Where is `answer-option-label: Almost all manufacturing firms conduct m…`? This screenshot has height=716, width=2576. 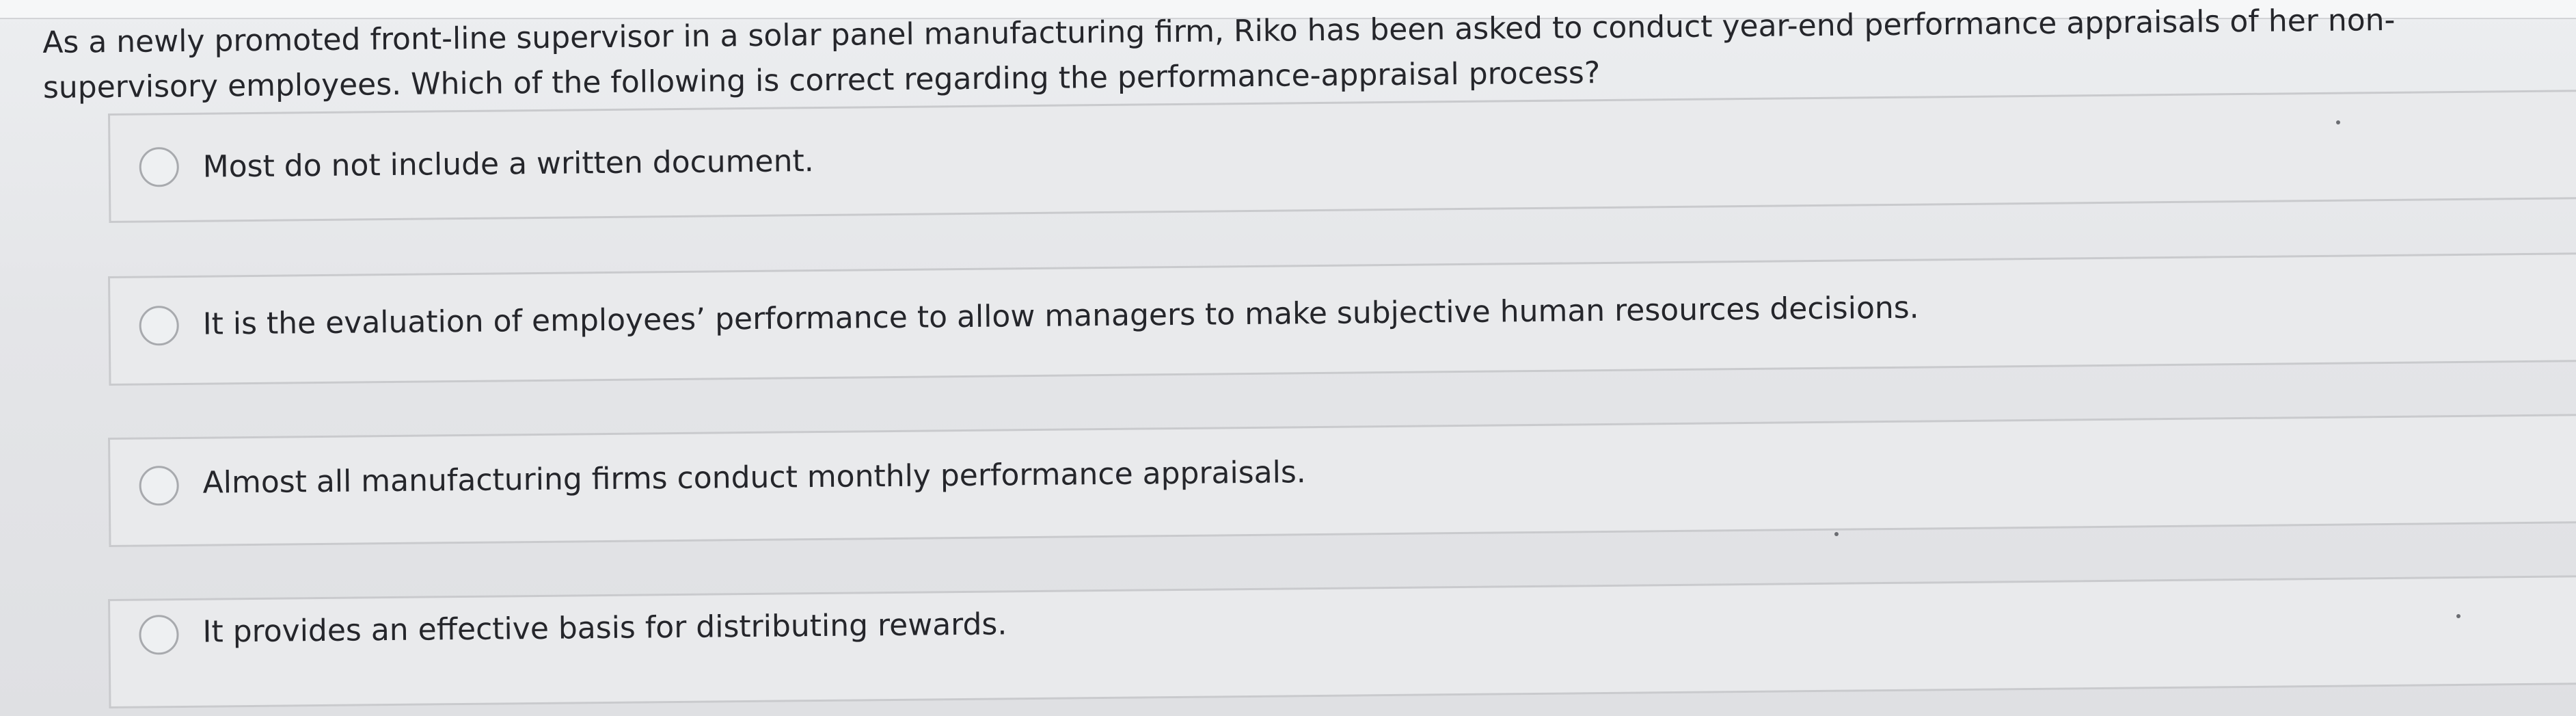
answer-option-label: Almost all manufacturing firms conduct m… is located at coordinates (754, 478).